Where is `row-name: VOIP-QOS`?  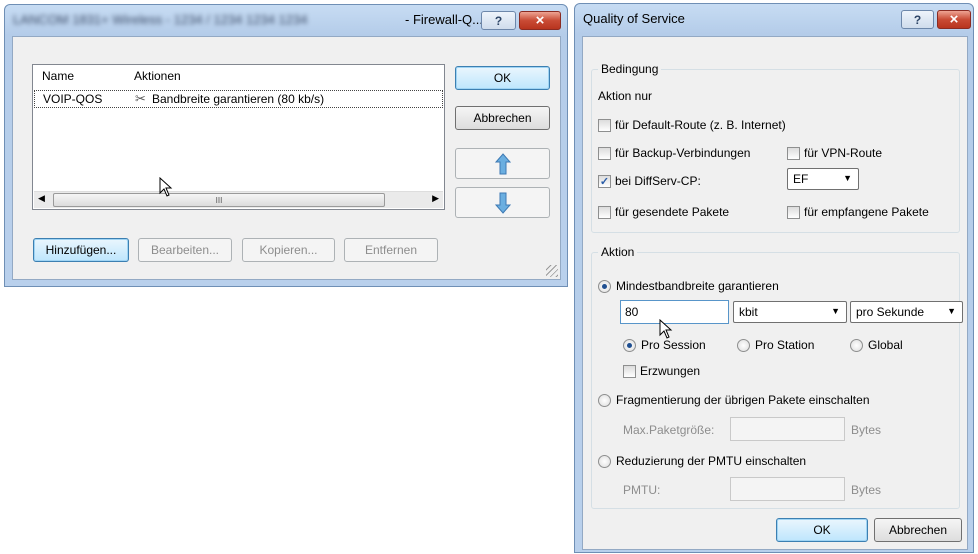
row-name: VOIP-QOS is located at coordinates (73, 99).